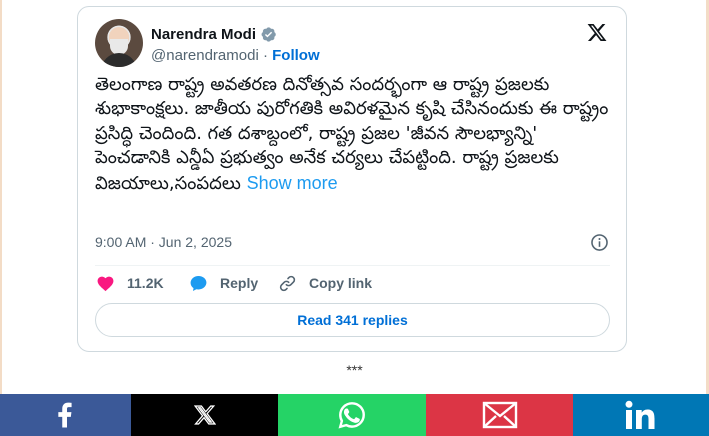  Describe the element at coordinates (599, 242) in the screenshot. I see `info-icon` at that location.